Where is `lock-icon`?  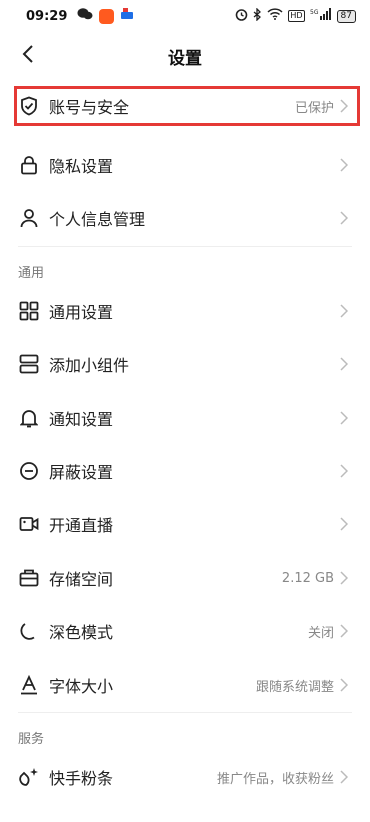
lock-icon is located at coordinates (29, 165).